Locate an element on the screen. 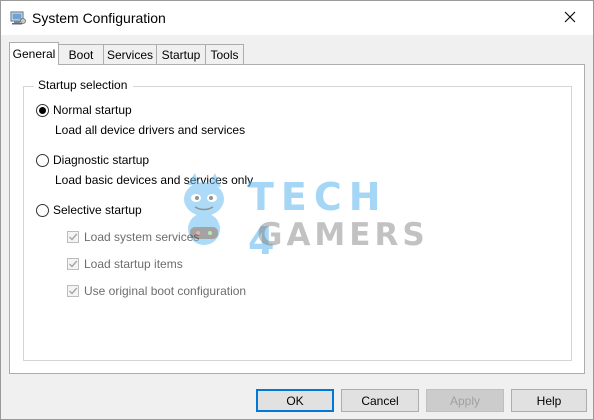 This screenshot has height=420, width=594. use-original-boot-config-checkbox is located at coordinates (73, 291).